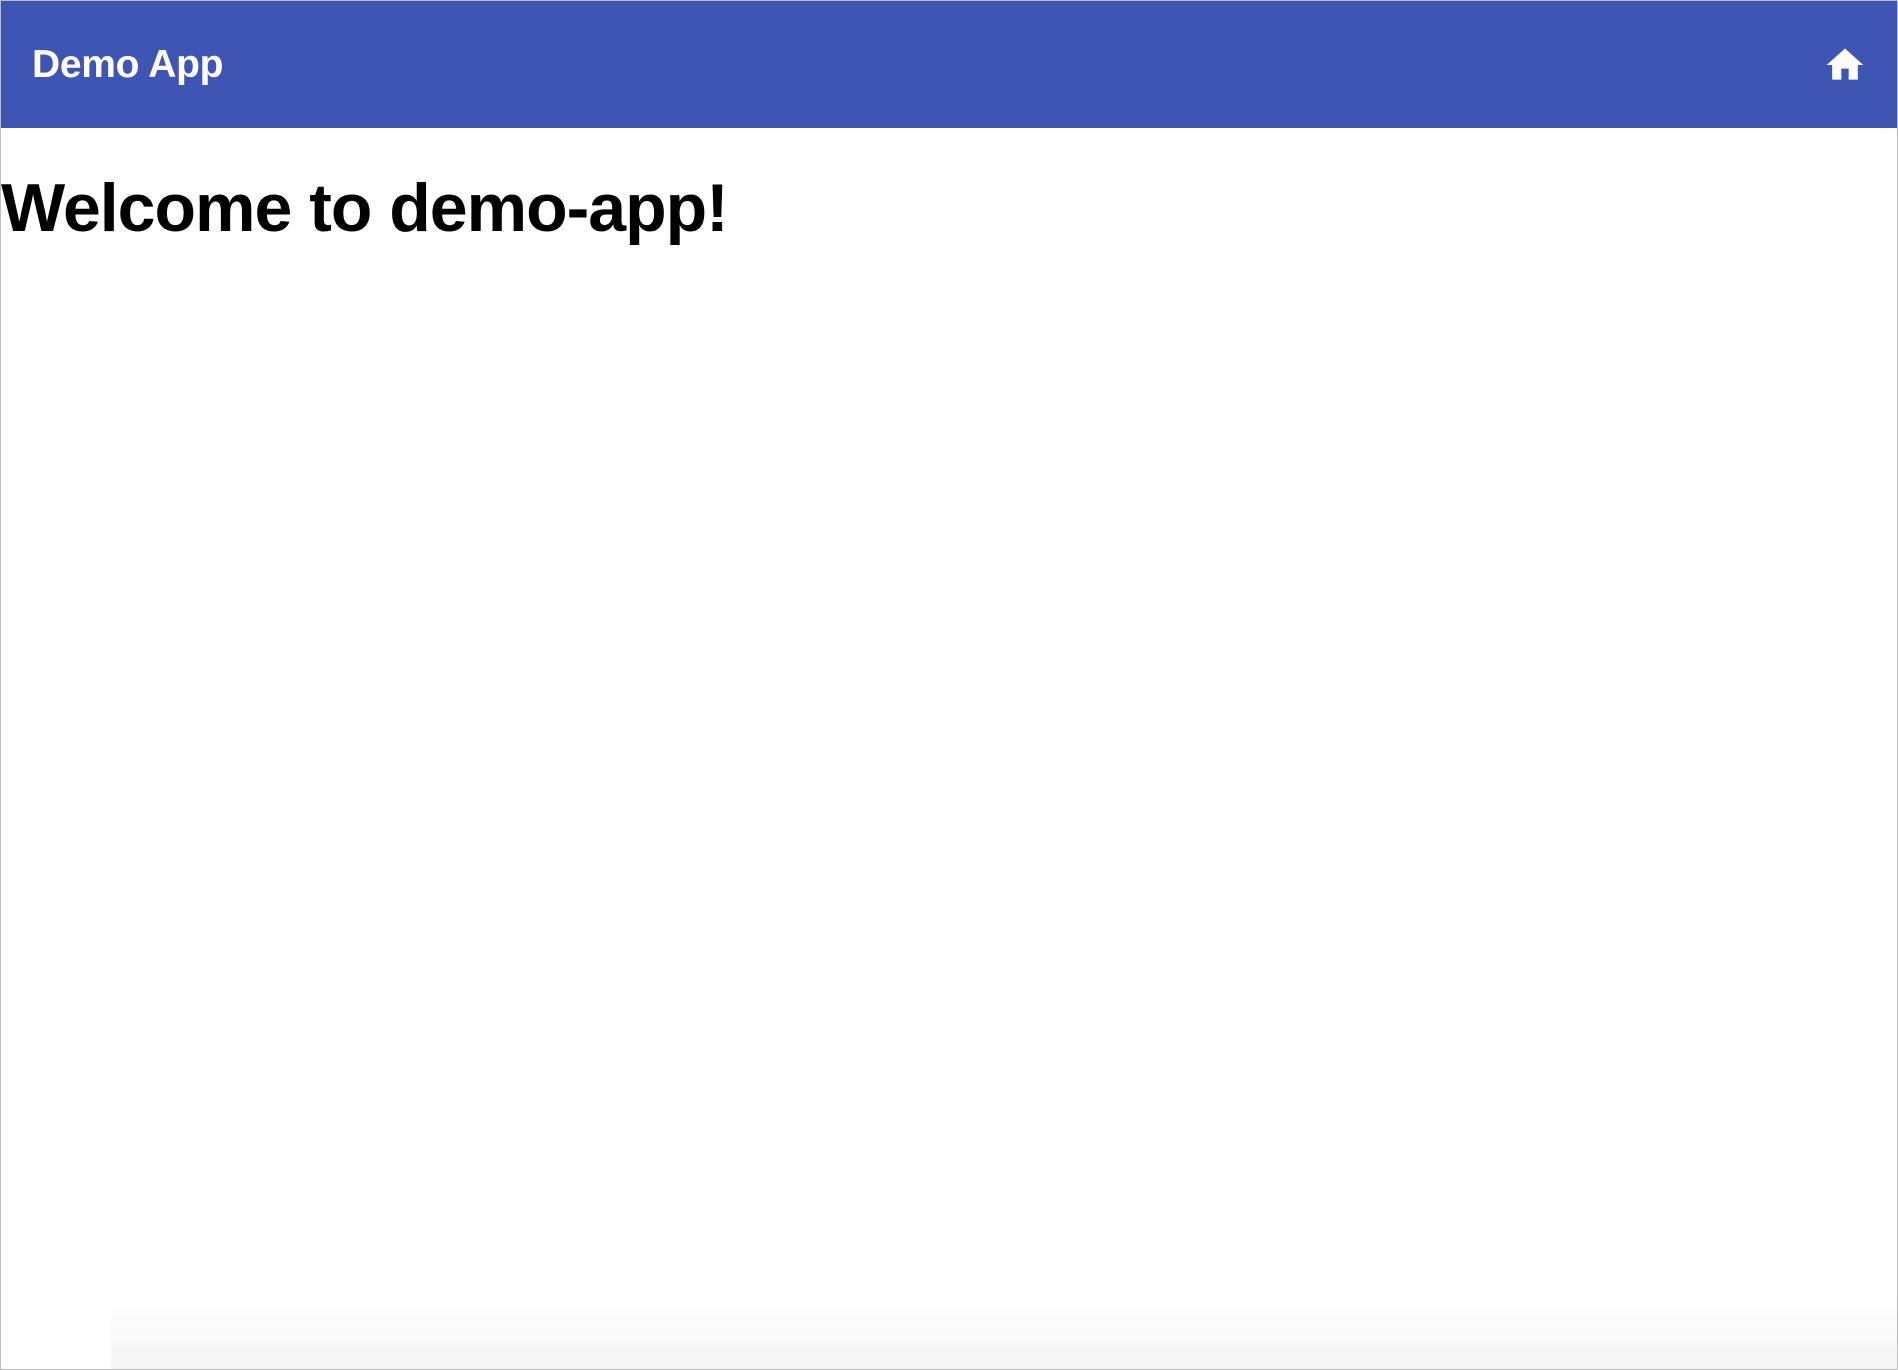 Image resolution: width=1898 pixels, height=1370 pixels. I want to click on app-title: Demo App, so click(128, 64).